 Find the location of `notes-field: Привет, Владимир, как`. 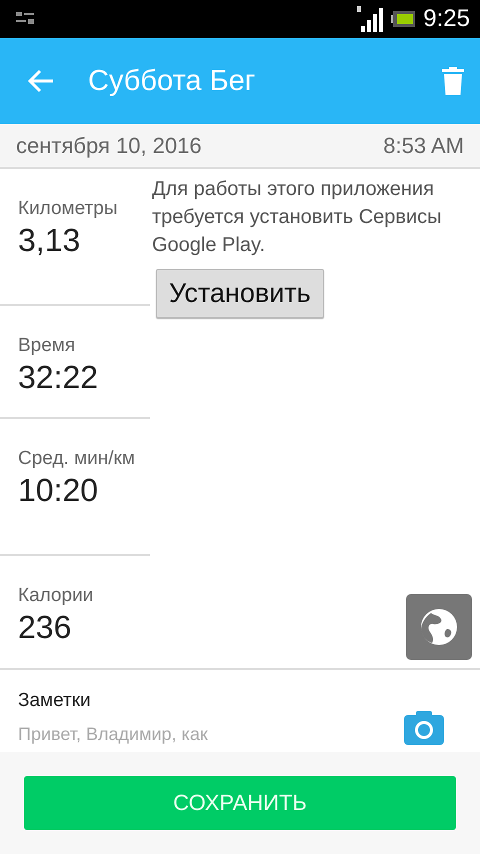

notes-field: Привет, Владимир, как is located at coordinates (207, 734).